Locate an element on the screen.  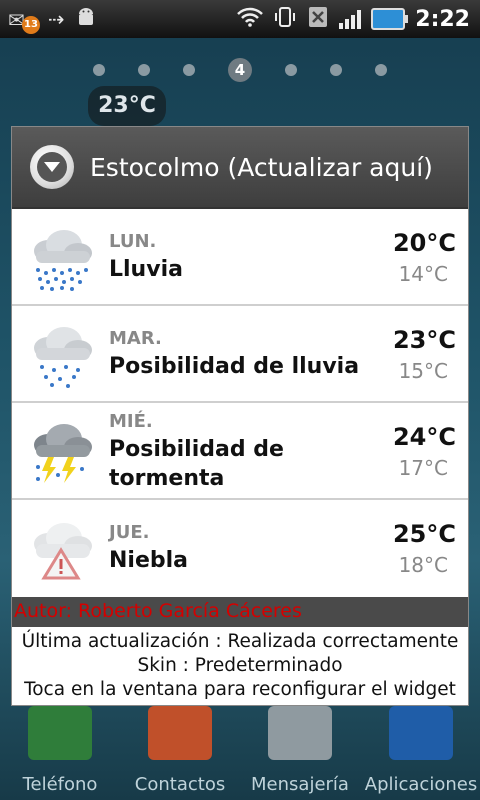
forecast-desc: Lluvia is located at coordinates (146, 269).